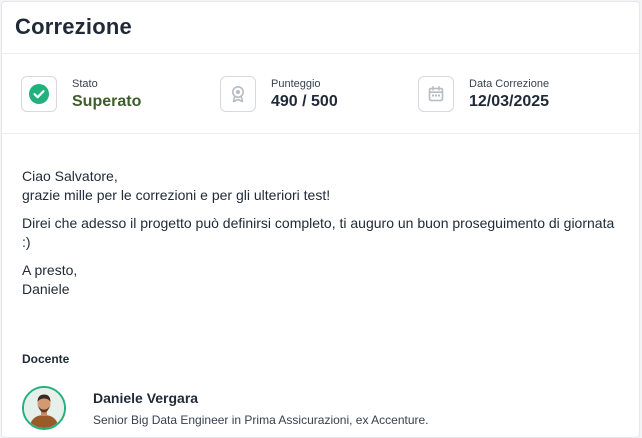 This screenshot has width=642, height=438. Describe the element at coordinates (44, 408) in the screenshot. I see `avatar` at that location.